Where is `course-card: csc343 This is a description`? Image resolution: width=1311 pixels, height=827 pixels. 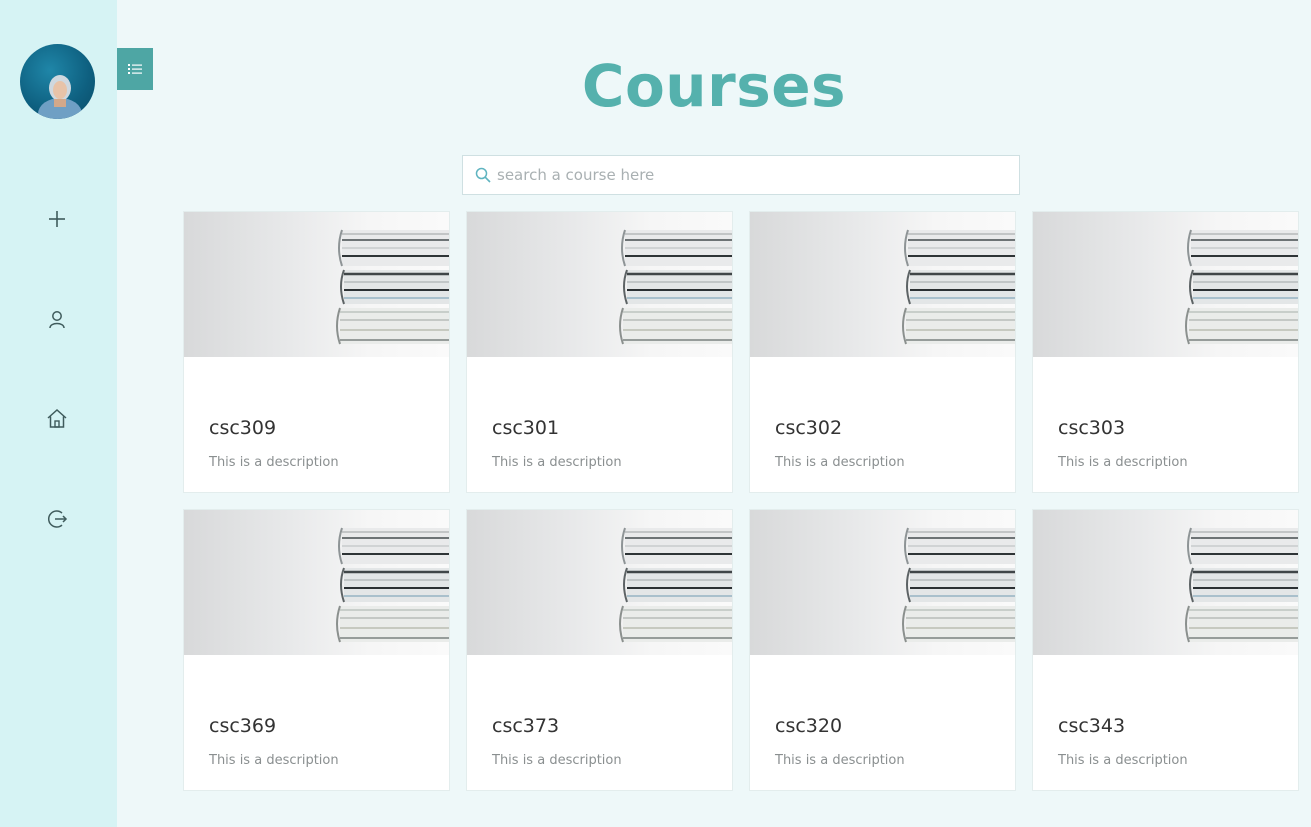 course-card: csc343 This is a description is located at coordinates (1165, 650).